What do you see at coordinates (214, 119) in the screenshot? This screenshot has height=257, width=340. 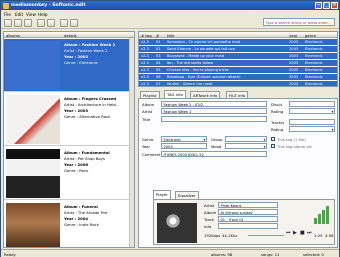 I see `title-field` at bounding box center [214, 119].